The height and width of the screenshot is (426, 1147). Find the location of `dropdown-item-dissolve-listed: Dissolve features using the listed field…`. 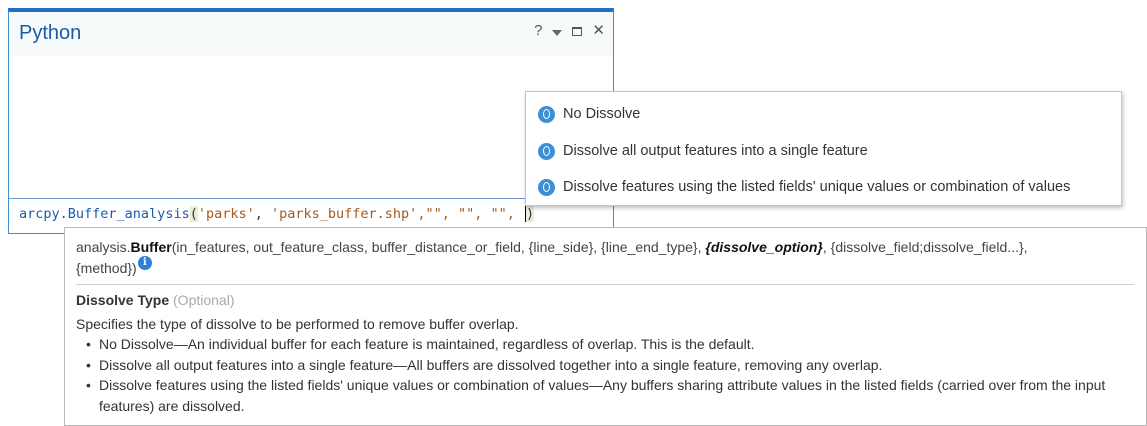

dropdown-item-dissolve-listed: Dissolve features using the listed field… is located at coordinates (804, 187).